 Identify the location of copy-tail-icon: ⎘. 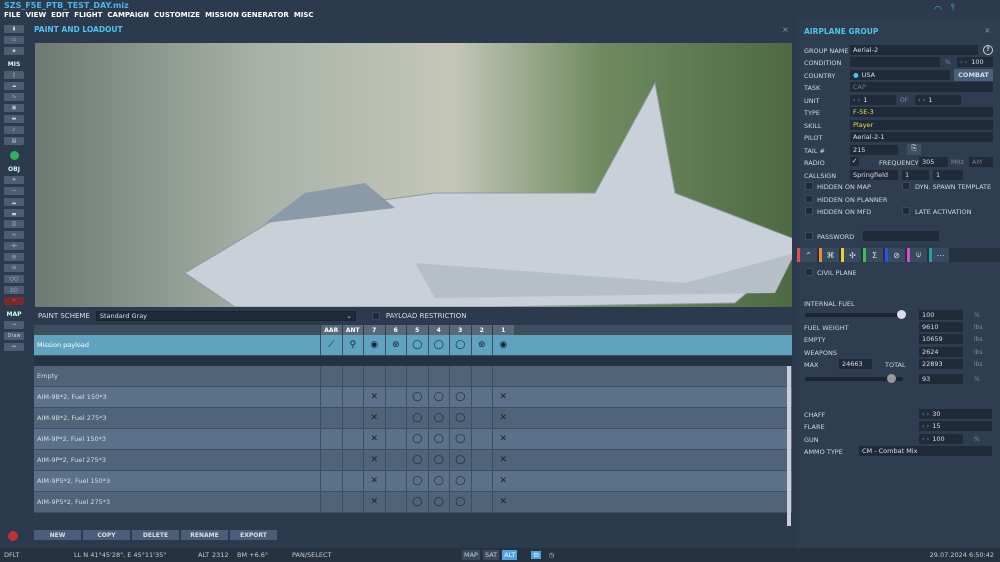
(914, 149).